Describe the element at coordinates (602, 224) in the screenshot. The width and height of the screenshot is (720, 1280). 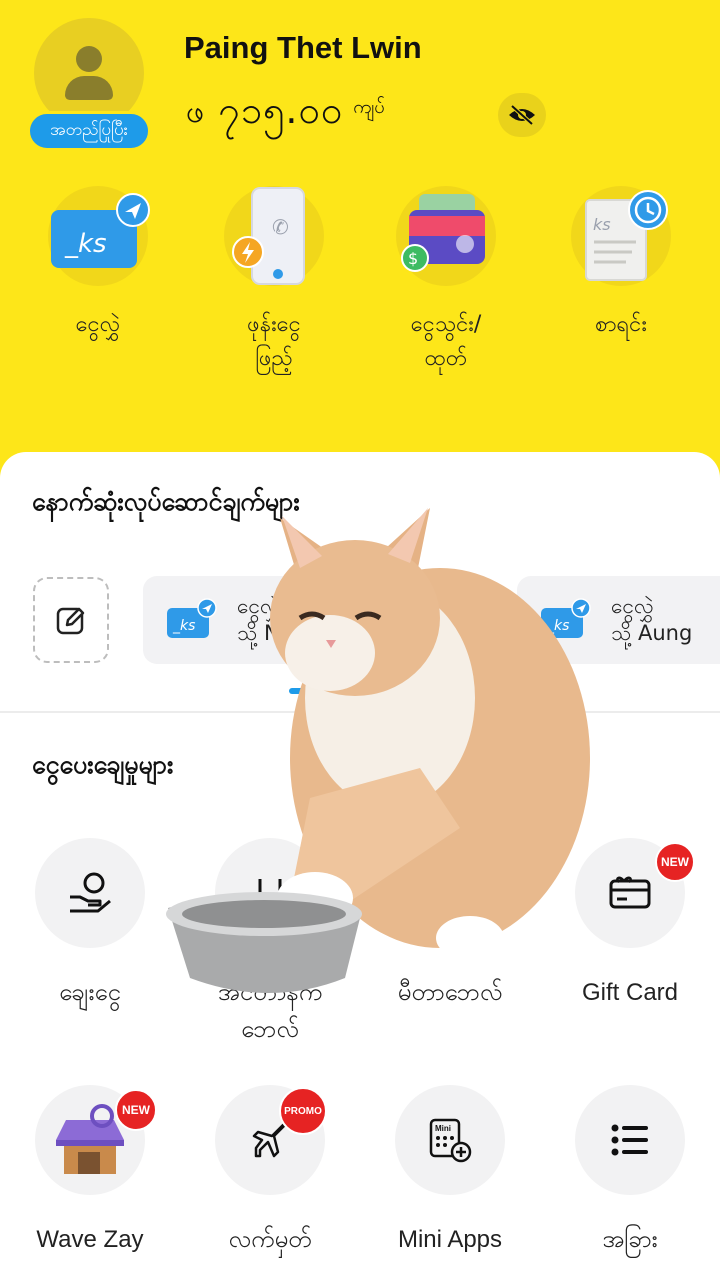
I see `svg-text: ks` at that location.